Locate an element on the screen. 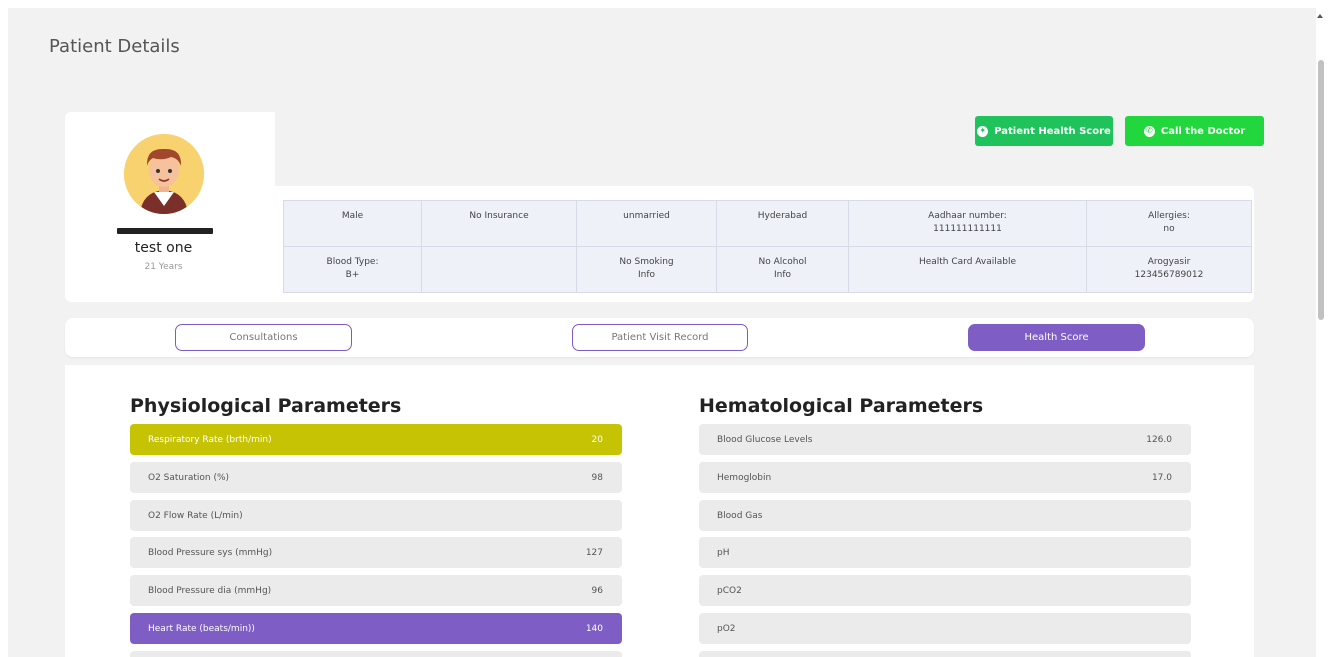  scroll-up-arrow-icon is located at coordinates (1320, 16).